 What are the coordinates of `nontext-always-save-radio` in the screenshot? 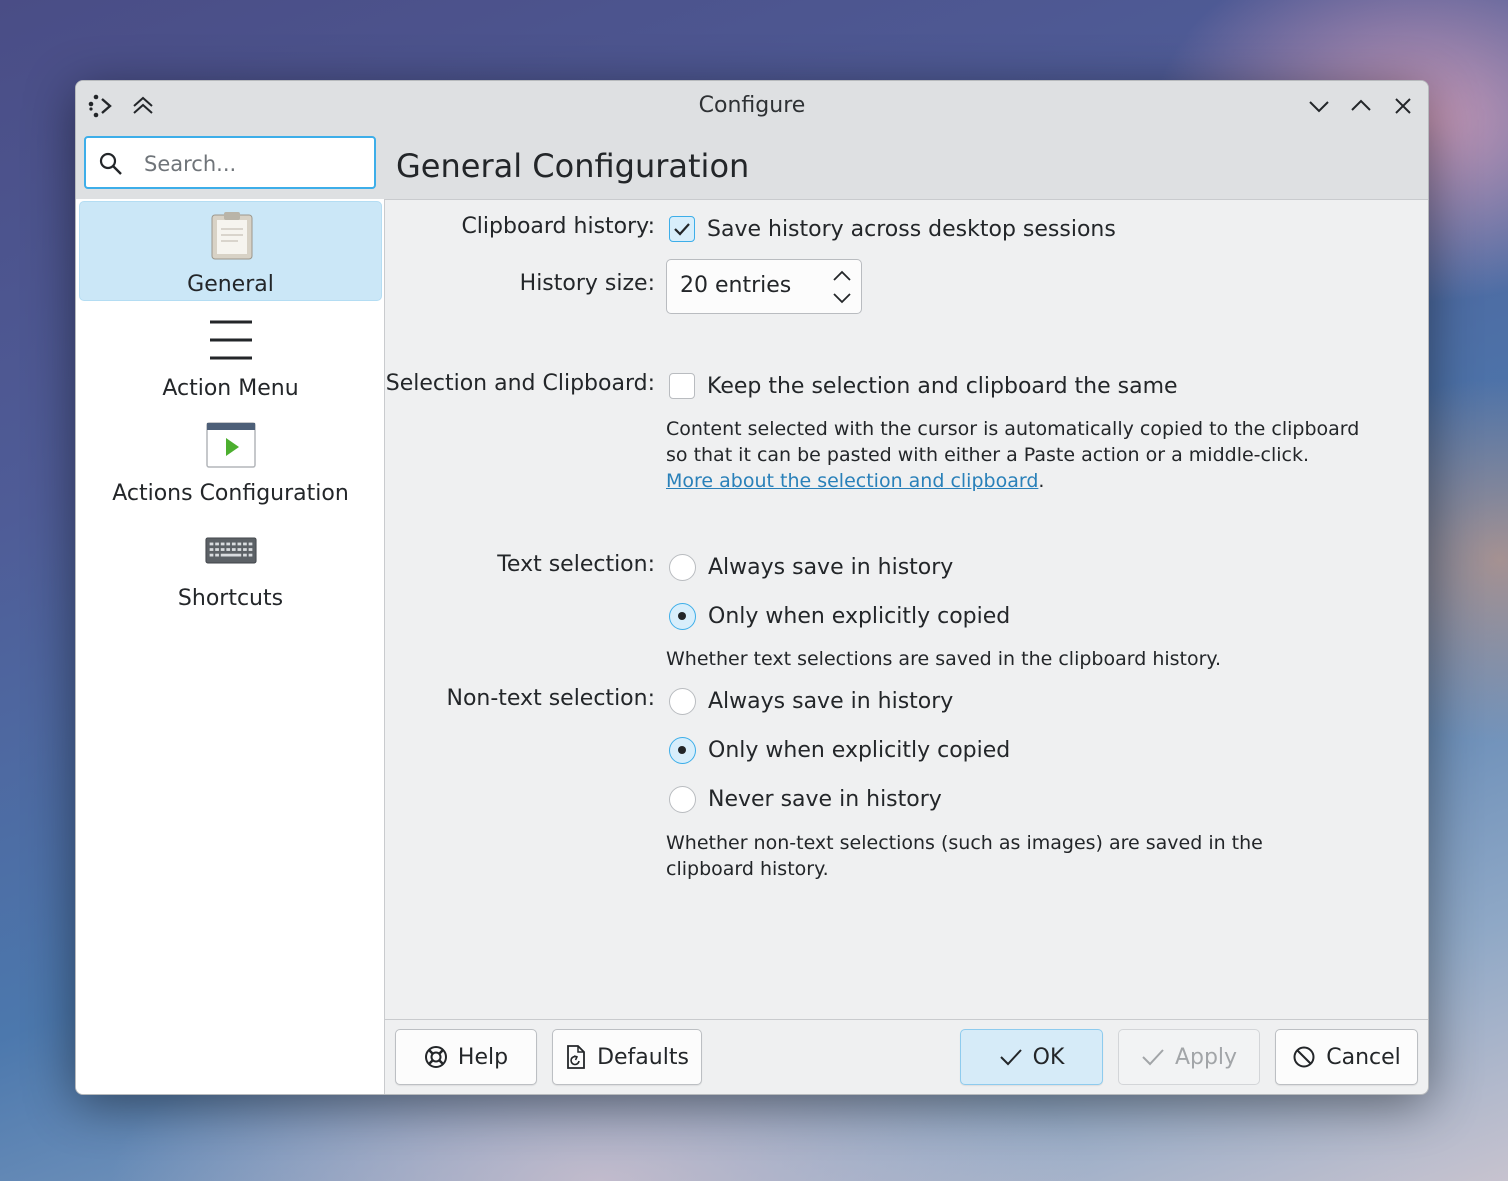 It's located at (682, 701).